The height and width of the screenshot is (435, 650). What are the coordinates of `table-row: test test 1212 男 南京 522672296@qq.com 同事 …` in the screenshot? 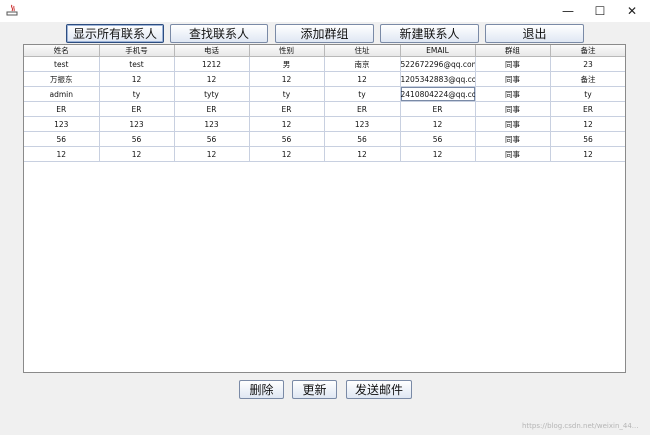 It's located at (324, 64).